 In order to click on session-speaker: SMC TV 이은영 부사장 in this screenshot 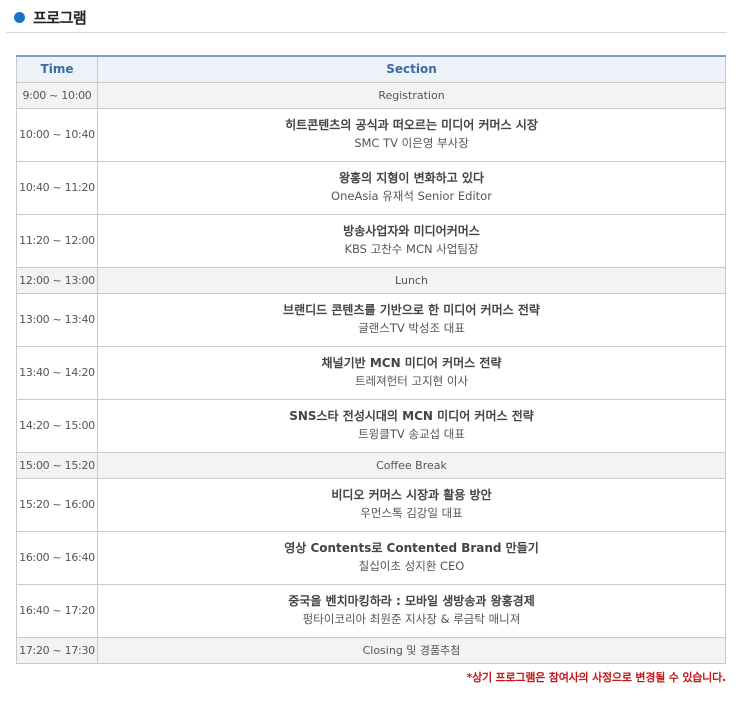, I will do `click(411, 143)`.